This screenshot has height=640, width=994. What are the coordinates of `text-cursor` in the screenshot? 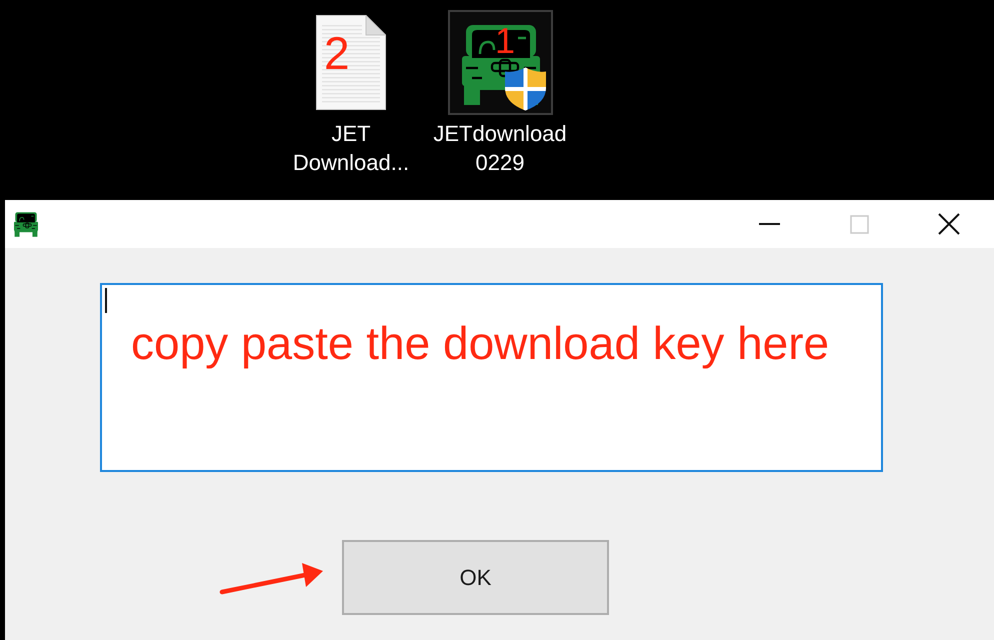 It's located at (106, 300).